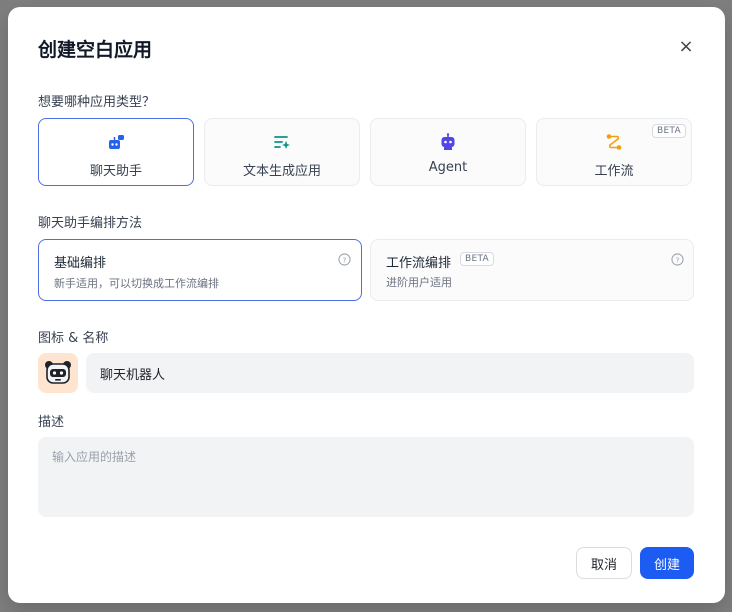 The height and width of the screenshot is (612, 732). What do you see at coordinates (614, 152) in the screenshot?
I see `app-type-workflow: 工作流 BETA` at bounding box center [614, 152].